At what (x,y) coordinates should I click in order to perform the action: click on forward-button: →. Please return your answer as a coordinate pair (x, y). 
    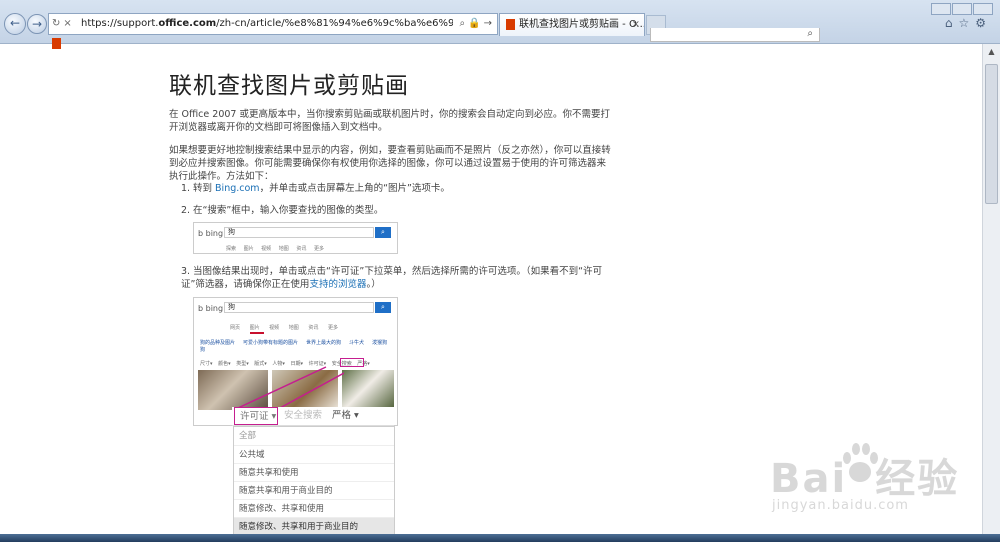
    Looking at the image, I should click on (37, 24).